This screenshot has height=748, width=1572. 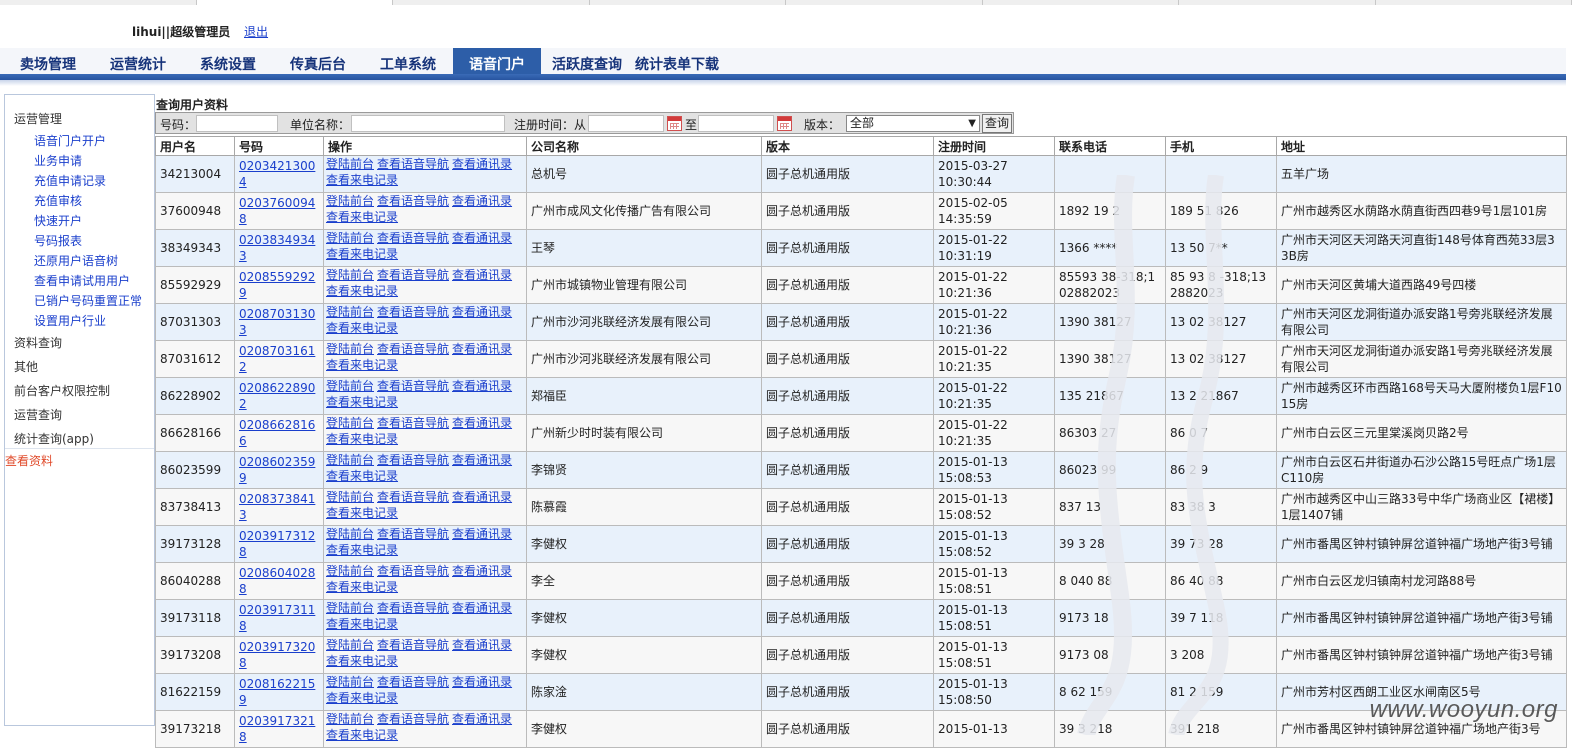 I want to click on sidebar-item-number-report: 号码报表, so click(x=58, y=240).